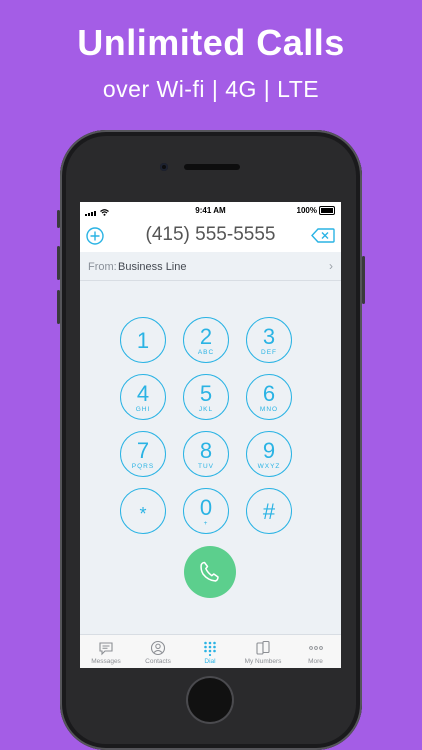 Image resolution: width=422 pixels, height=750 pixels. Describe the element at coordinates (58, 307) in the screenshot. I see `volume-down-button` at that location.